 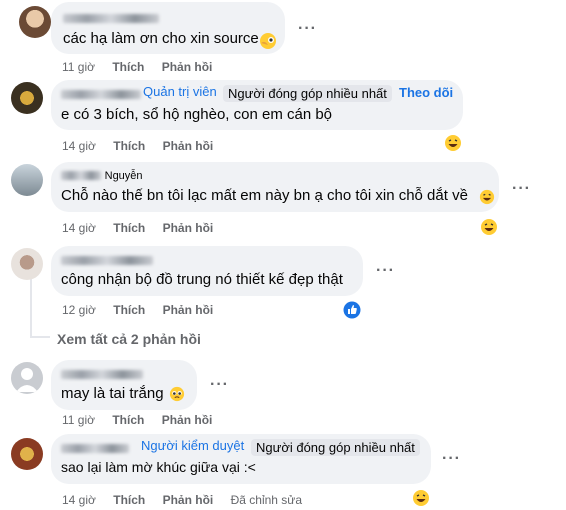 I want to click on edited-label: Đã chỉnh sửa, so click(x=266, y=500).